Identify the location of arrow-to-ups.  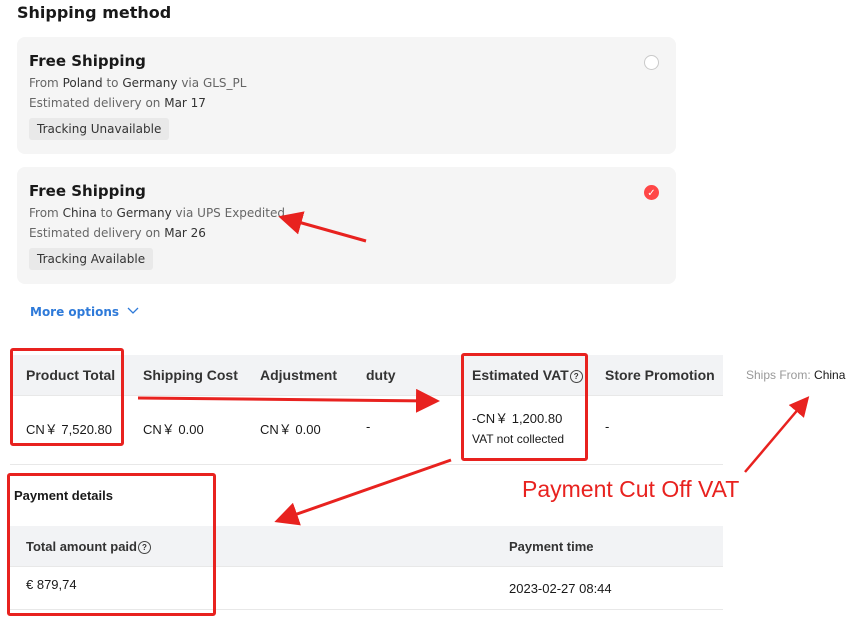
(322, 227).